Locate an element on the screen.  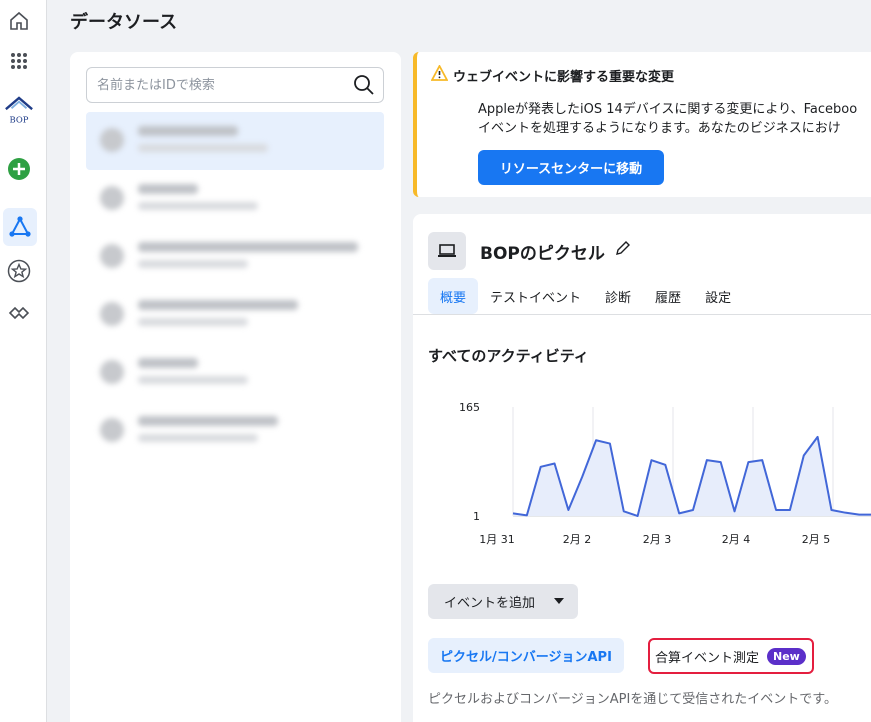
y-tick-label: 165 is located at coordinates (469, 407).